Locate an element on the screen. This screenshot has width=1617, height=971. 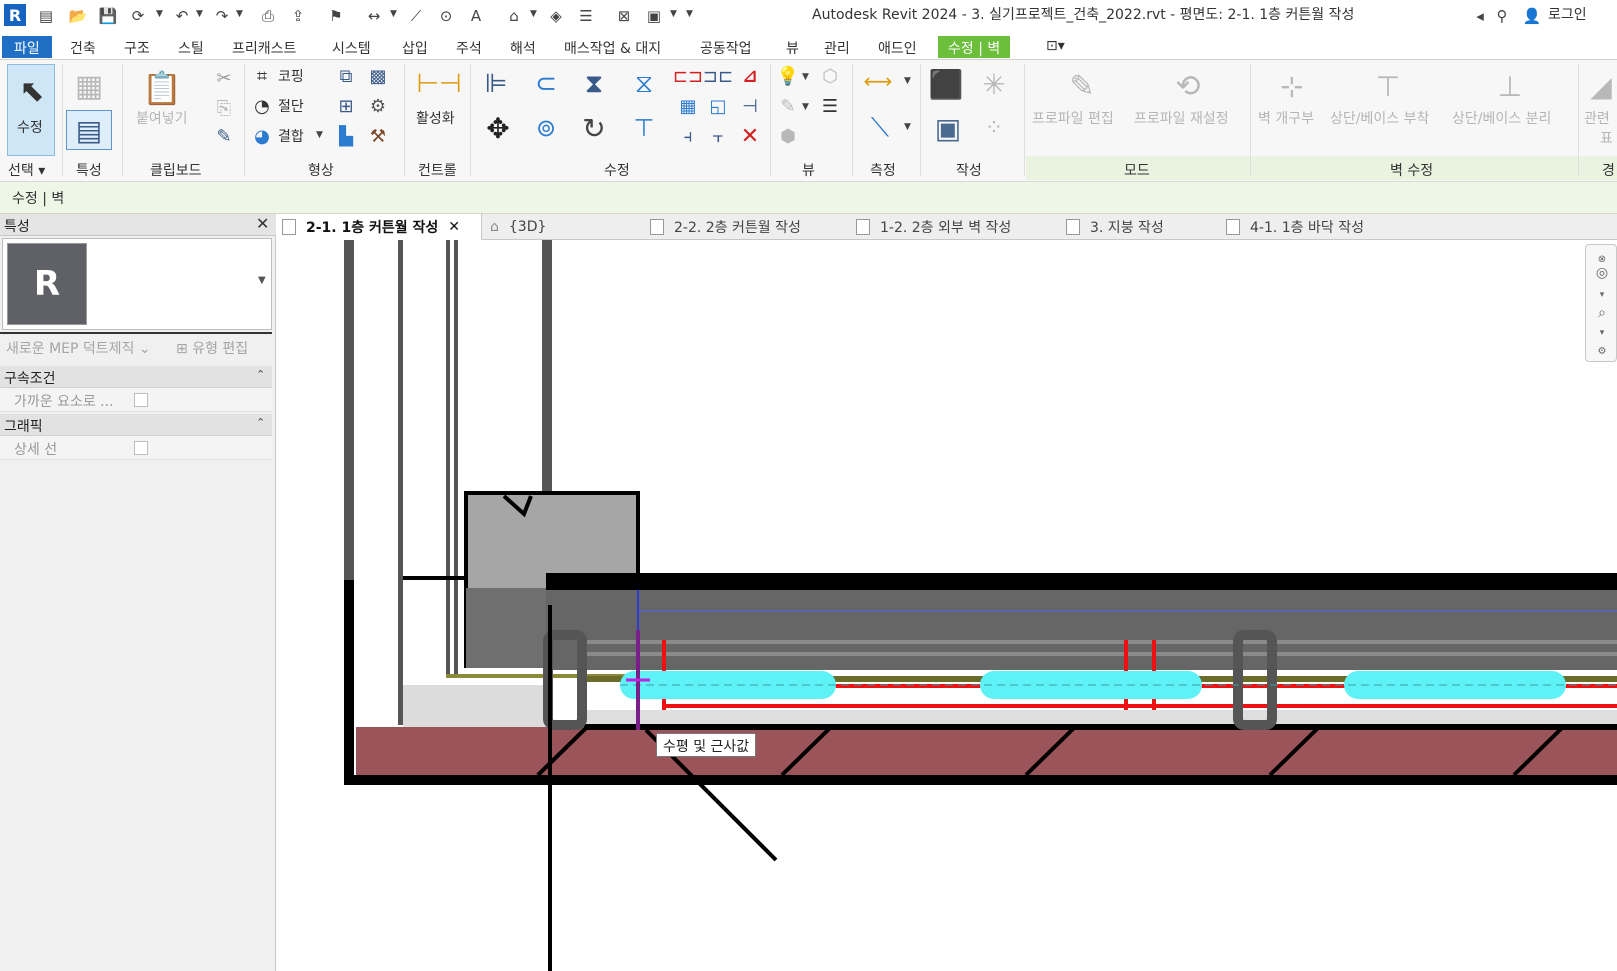
cut-scissors-icon: ✂ is located at coordinates (224, 78).